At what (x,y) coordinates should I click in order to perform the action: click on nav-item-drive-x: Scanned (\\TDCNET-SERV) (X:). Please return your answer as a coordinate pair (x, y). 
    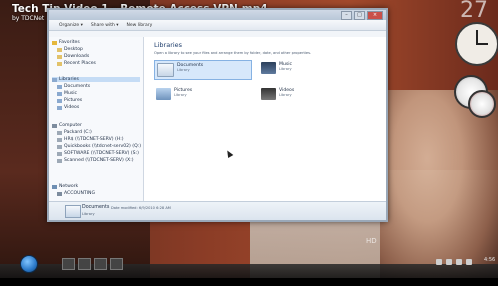
    Looking at the image, I should click on (95, 160).